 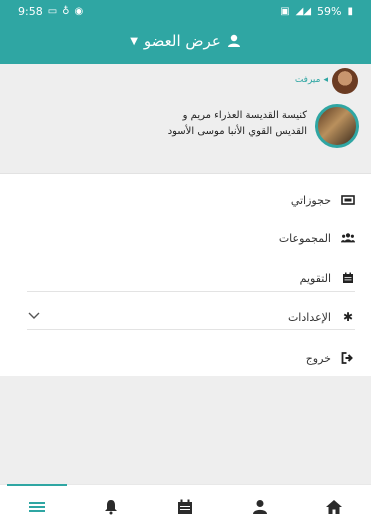 What do you see at coordinates (318, 358) in the screenshot?
I see `menu-label-logout: خروج` at bounding box center [318, 358].